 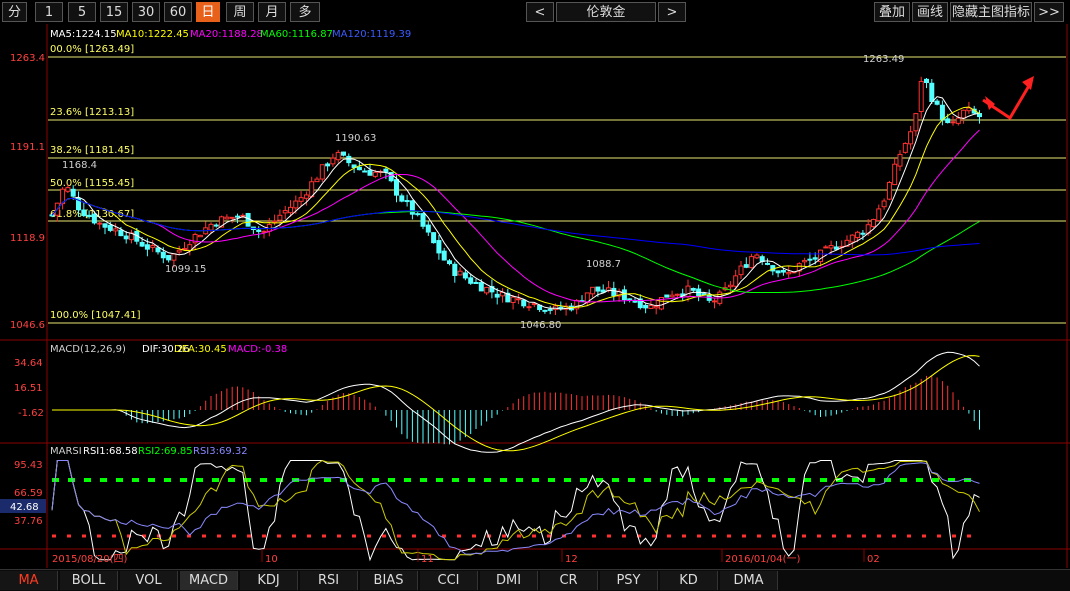 What do you see at coordinates (571, 559) in the screenshot?
I see `x-tick: 12` at bounding box center [571, 559].